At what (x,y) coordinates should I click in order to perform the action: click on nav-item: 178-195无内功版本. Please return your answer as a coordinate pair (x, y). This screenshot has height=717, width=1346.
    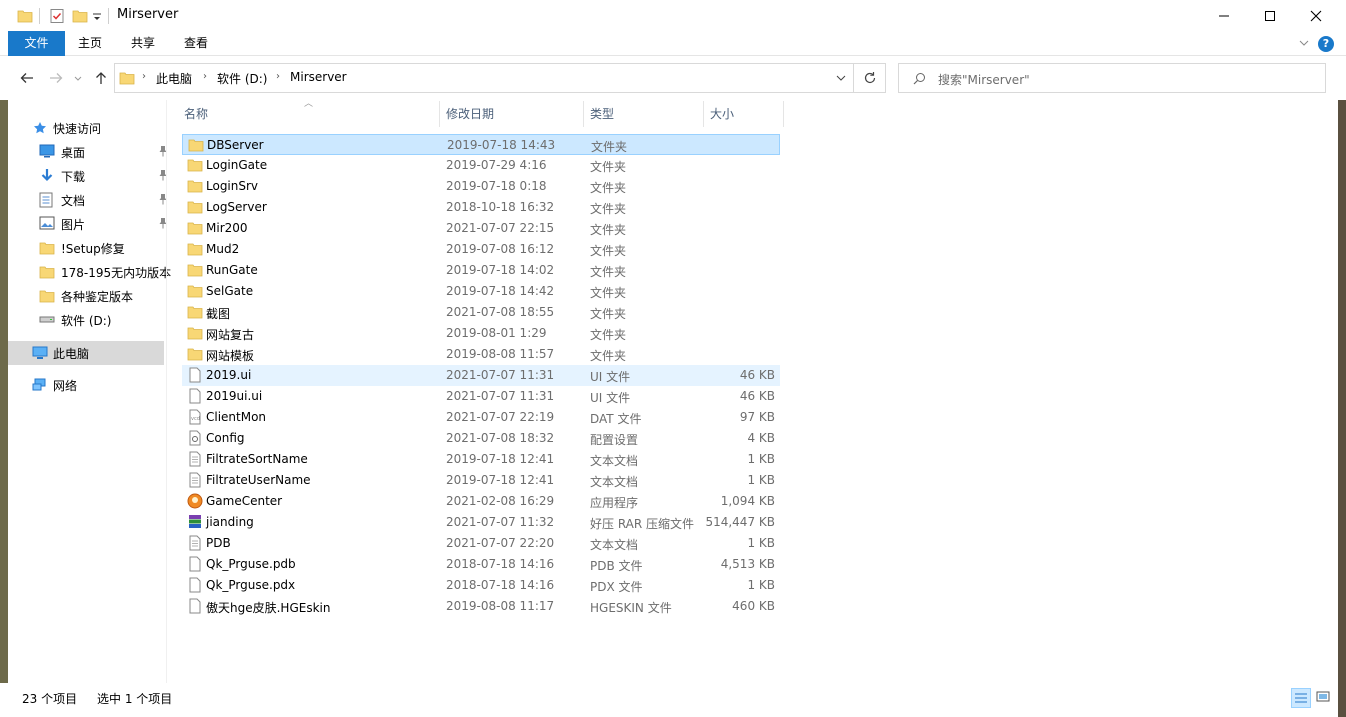
    Looking at the image, I should click on (89, 272).